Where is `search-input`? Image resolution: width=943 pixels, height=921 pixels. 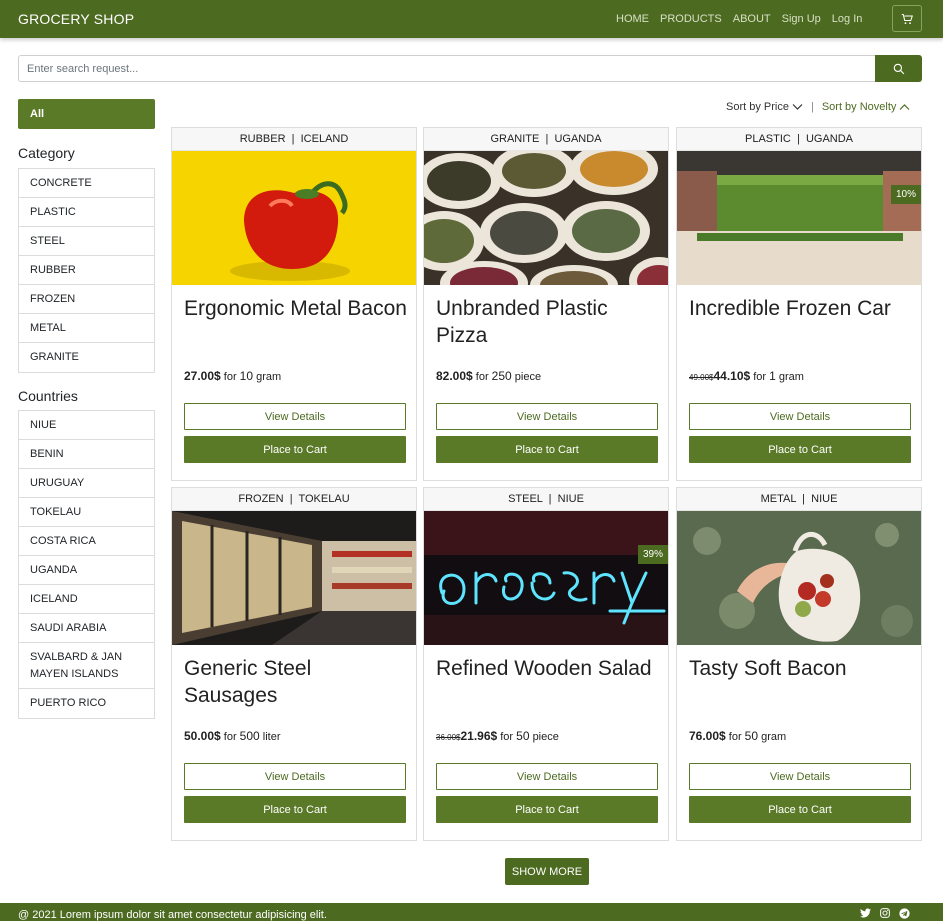
search-input is located at coordinates (446, 68).